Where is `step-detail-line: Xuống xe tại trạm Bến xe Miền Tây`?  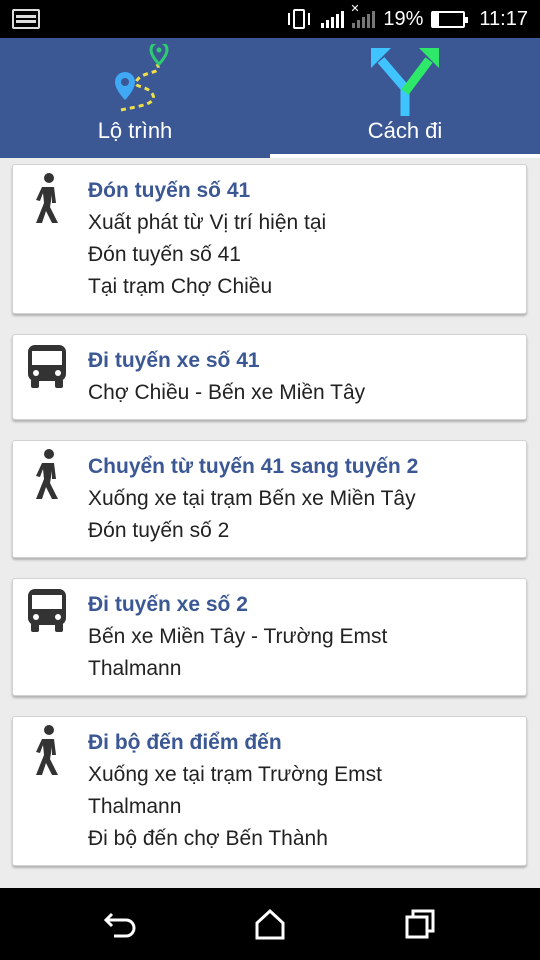 step-detail-line: Xuống xe tại trạm Bến xe Miền Tây is located at coordinates (252, 498).